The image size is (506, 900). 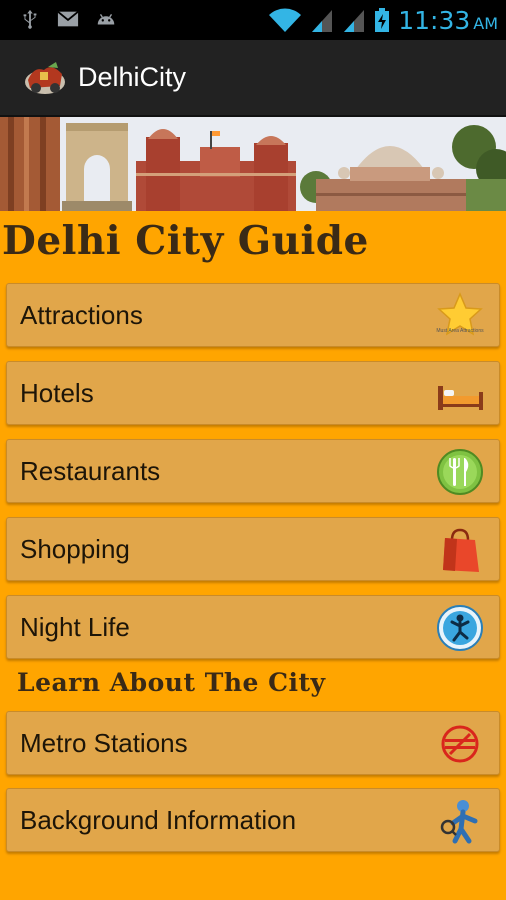 What do you see at coordinates (459, 822) in the screenshot?
I see `info-person-icon` at bounding box center [459, 822].